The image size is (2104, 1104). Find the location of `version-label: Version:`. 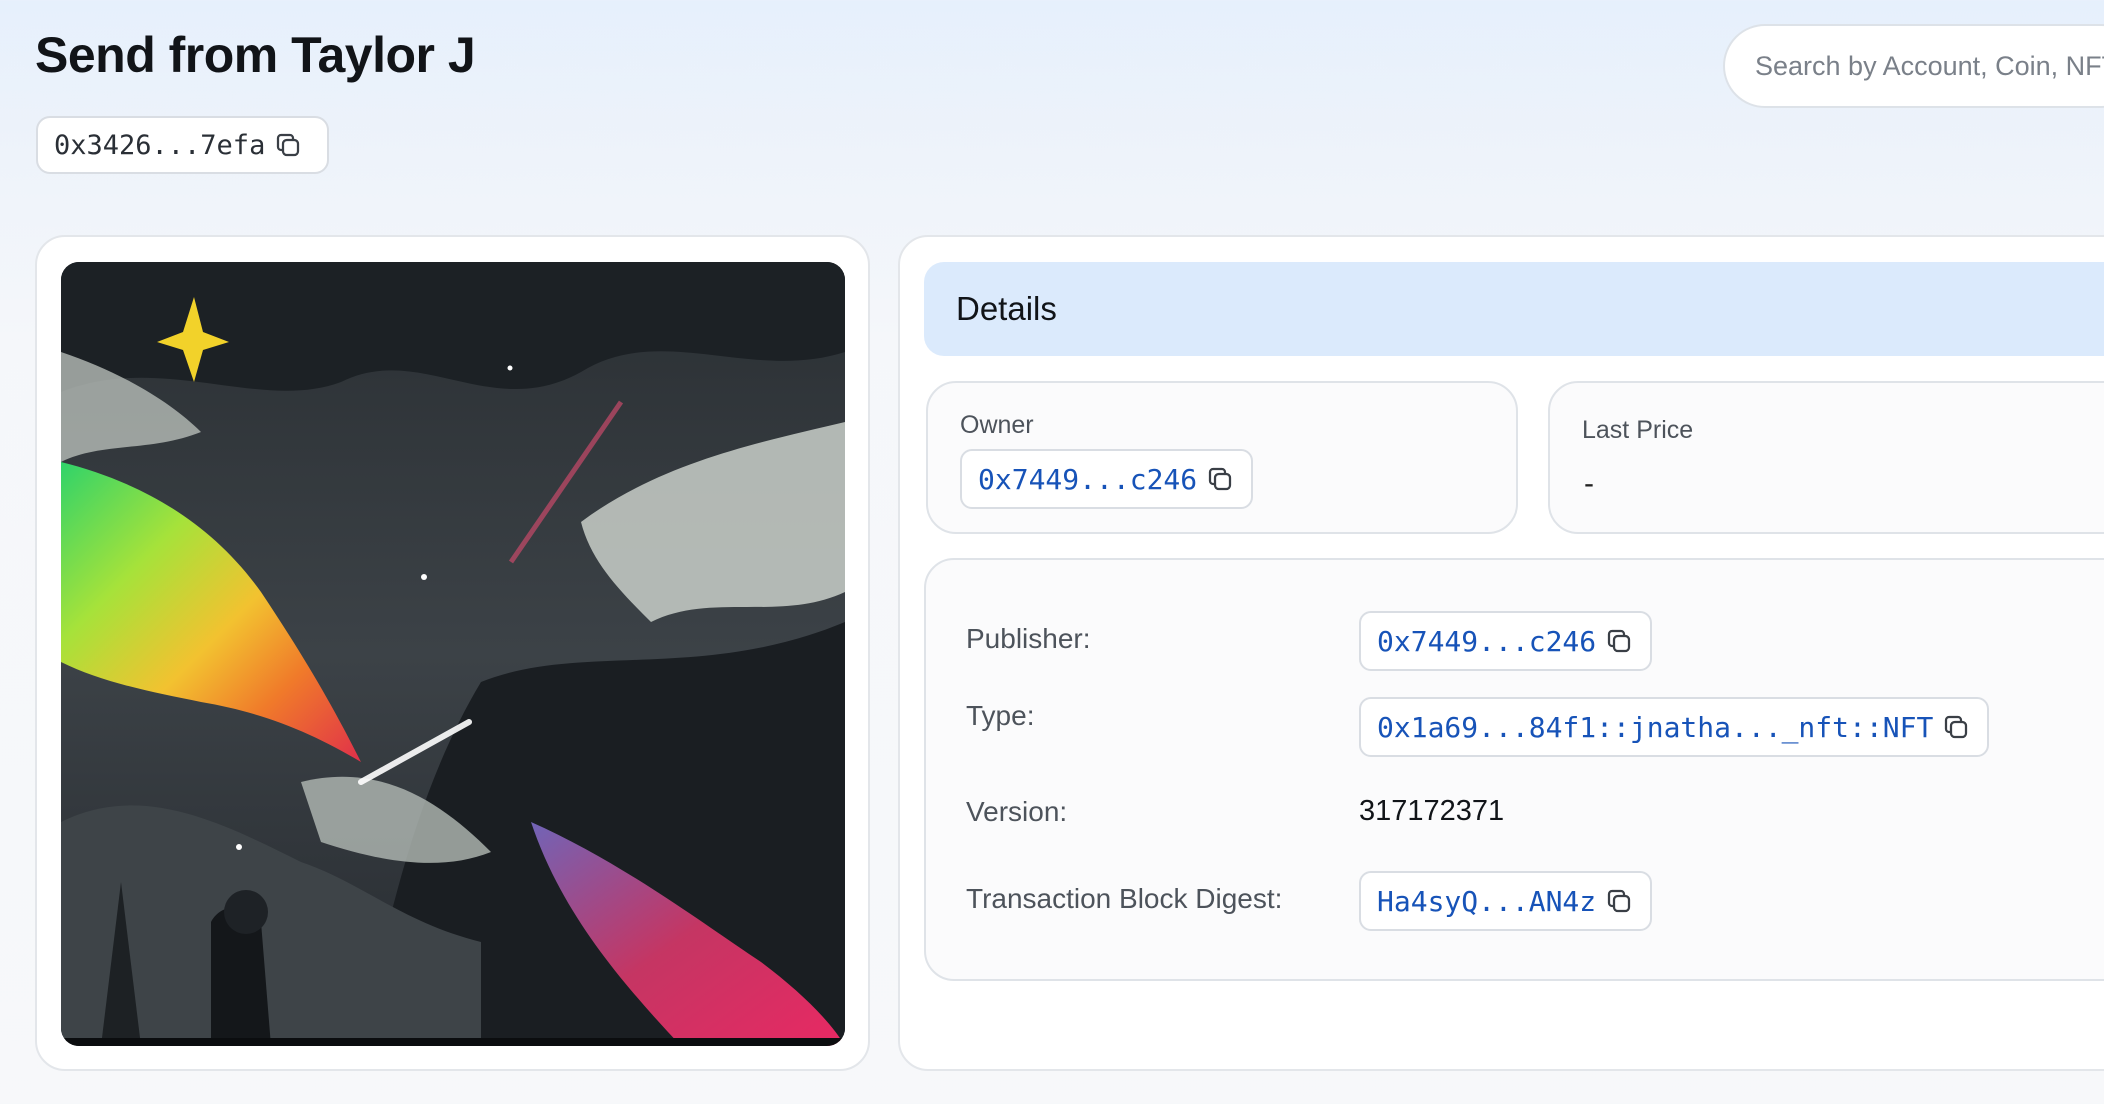

version-label: Version: is located at coordinates (1017, 811).